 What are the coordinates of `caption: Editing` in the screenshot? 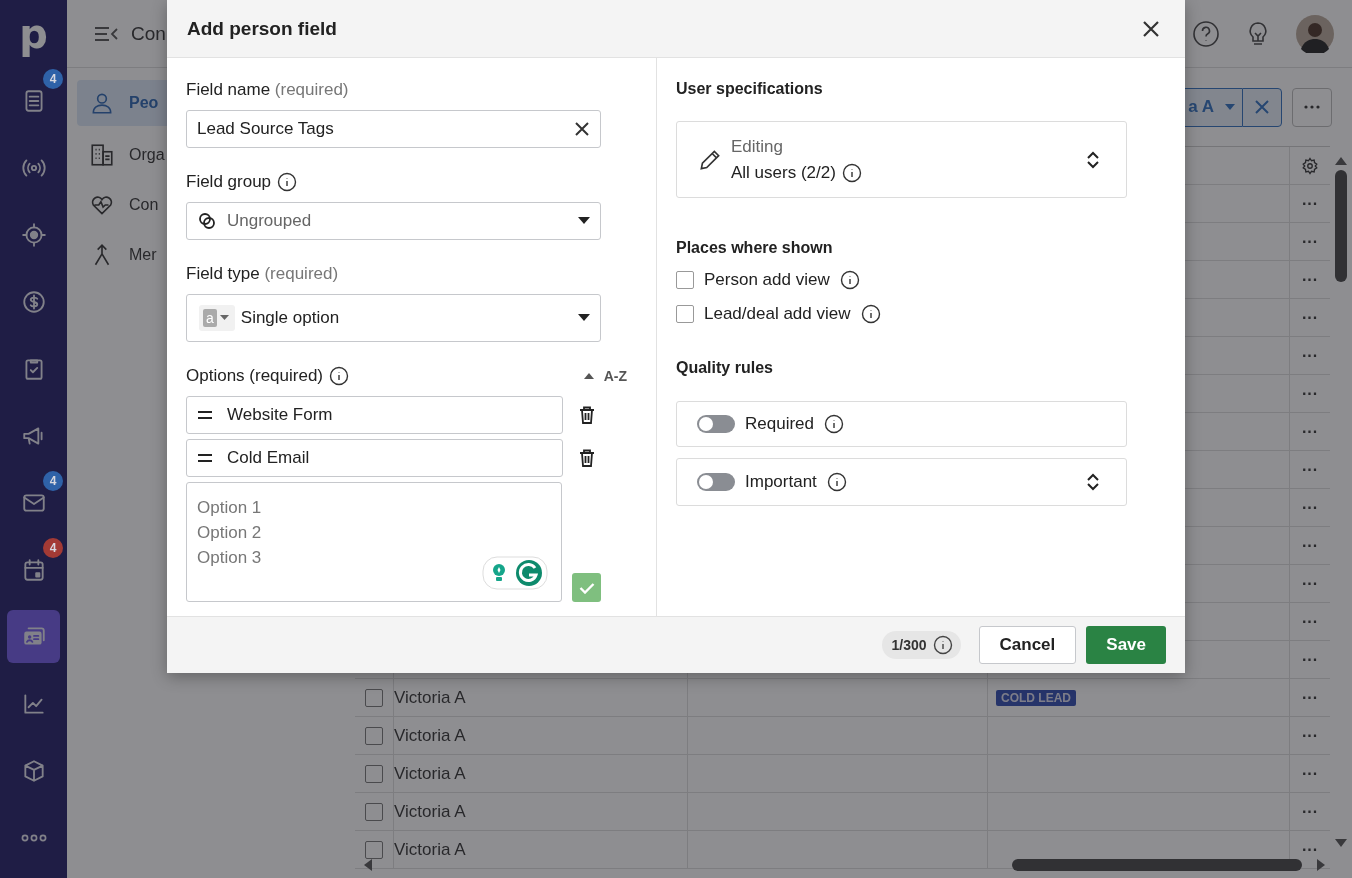 It's located at (757, 146).